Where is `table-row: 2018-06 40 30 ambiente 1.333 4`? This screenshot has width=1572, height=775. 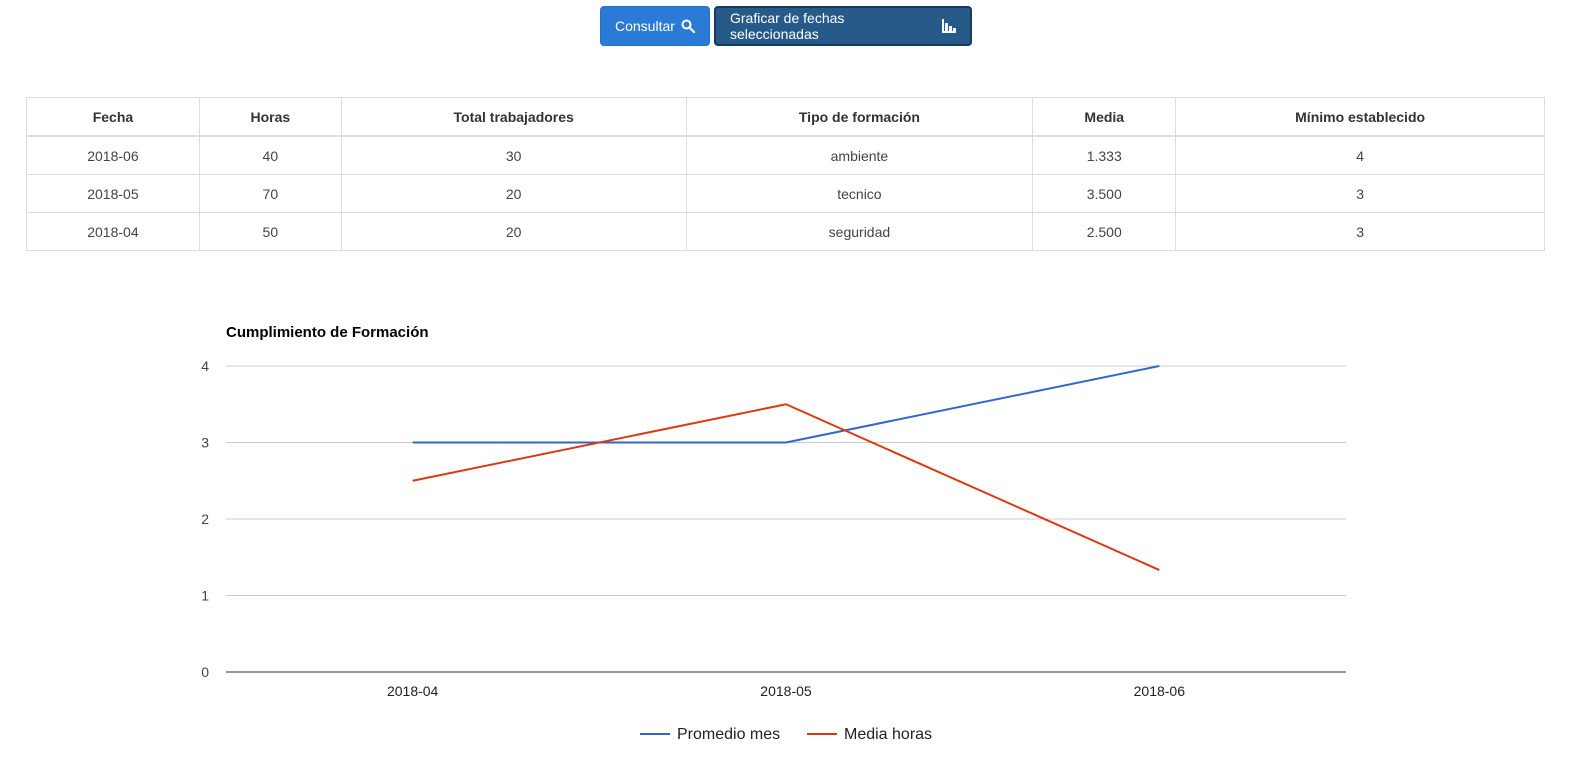
table-row: 2018-06 40 30 ambiente 1.333 4 is located at coordinates (785, 155).